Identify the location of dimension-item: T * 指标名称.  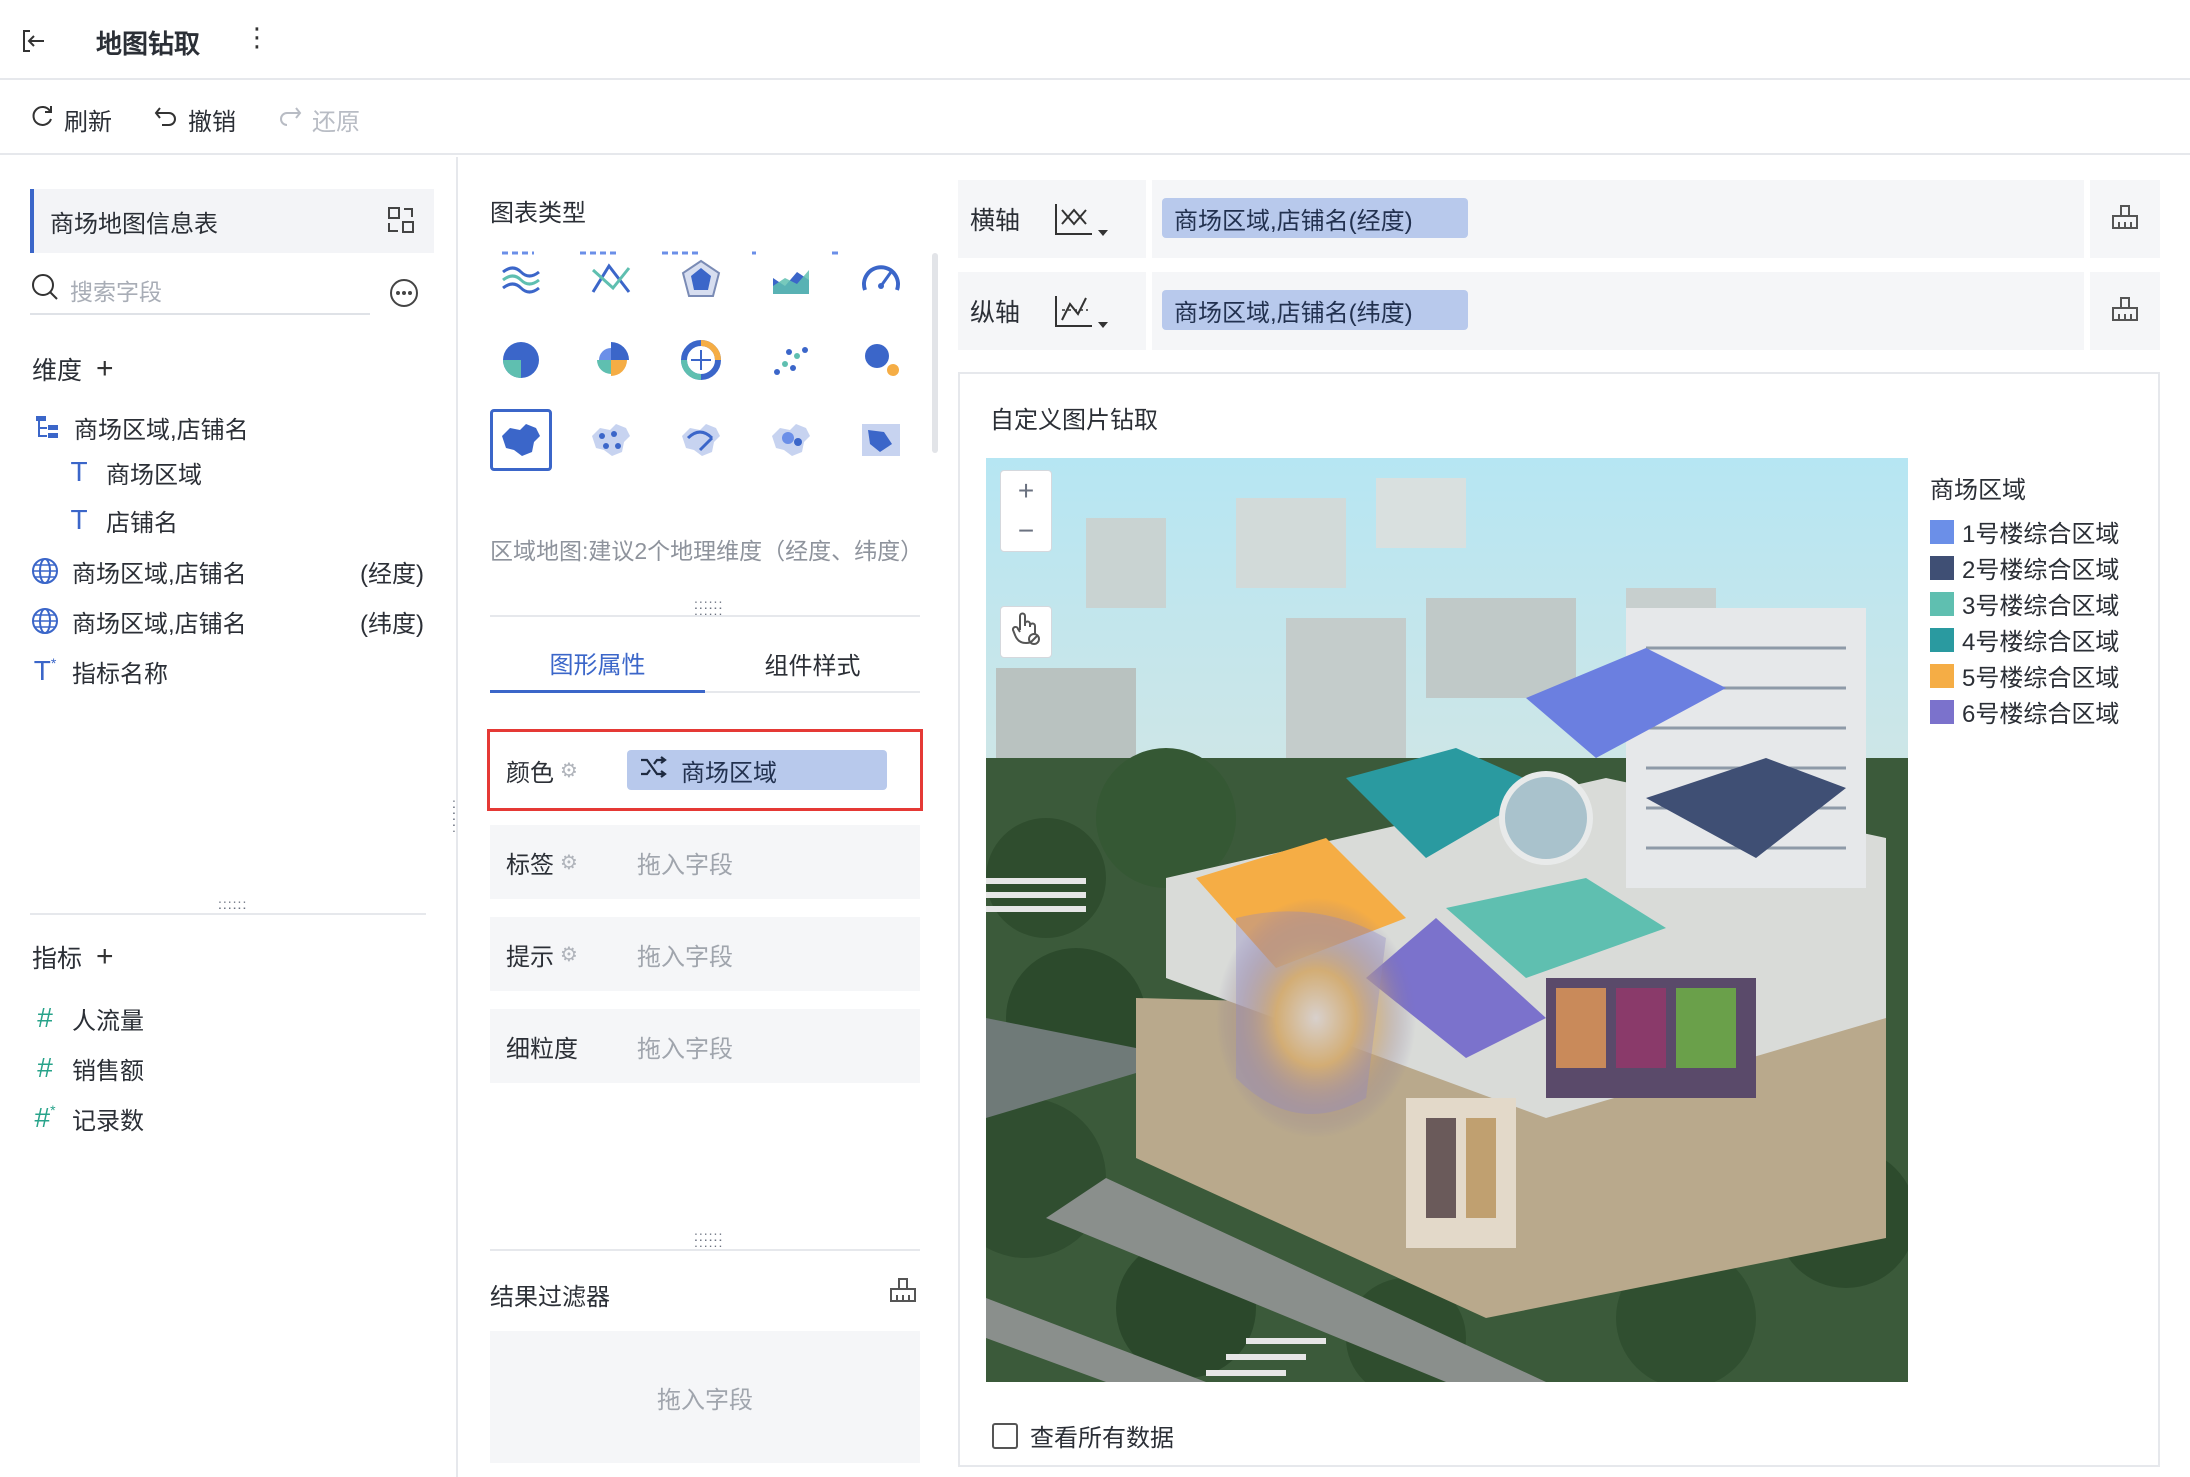
(99, 671).